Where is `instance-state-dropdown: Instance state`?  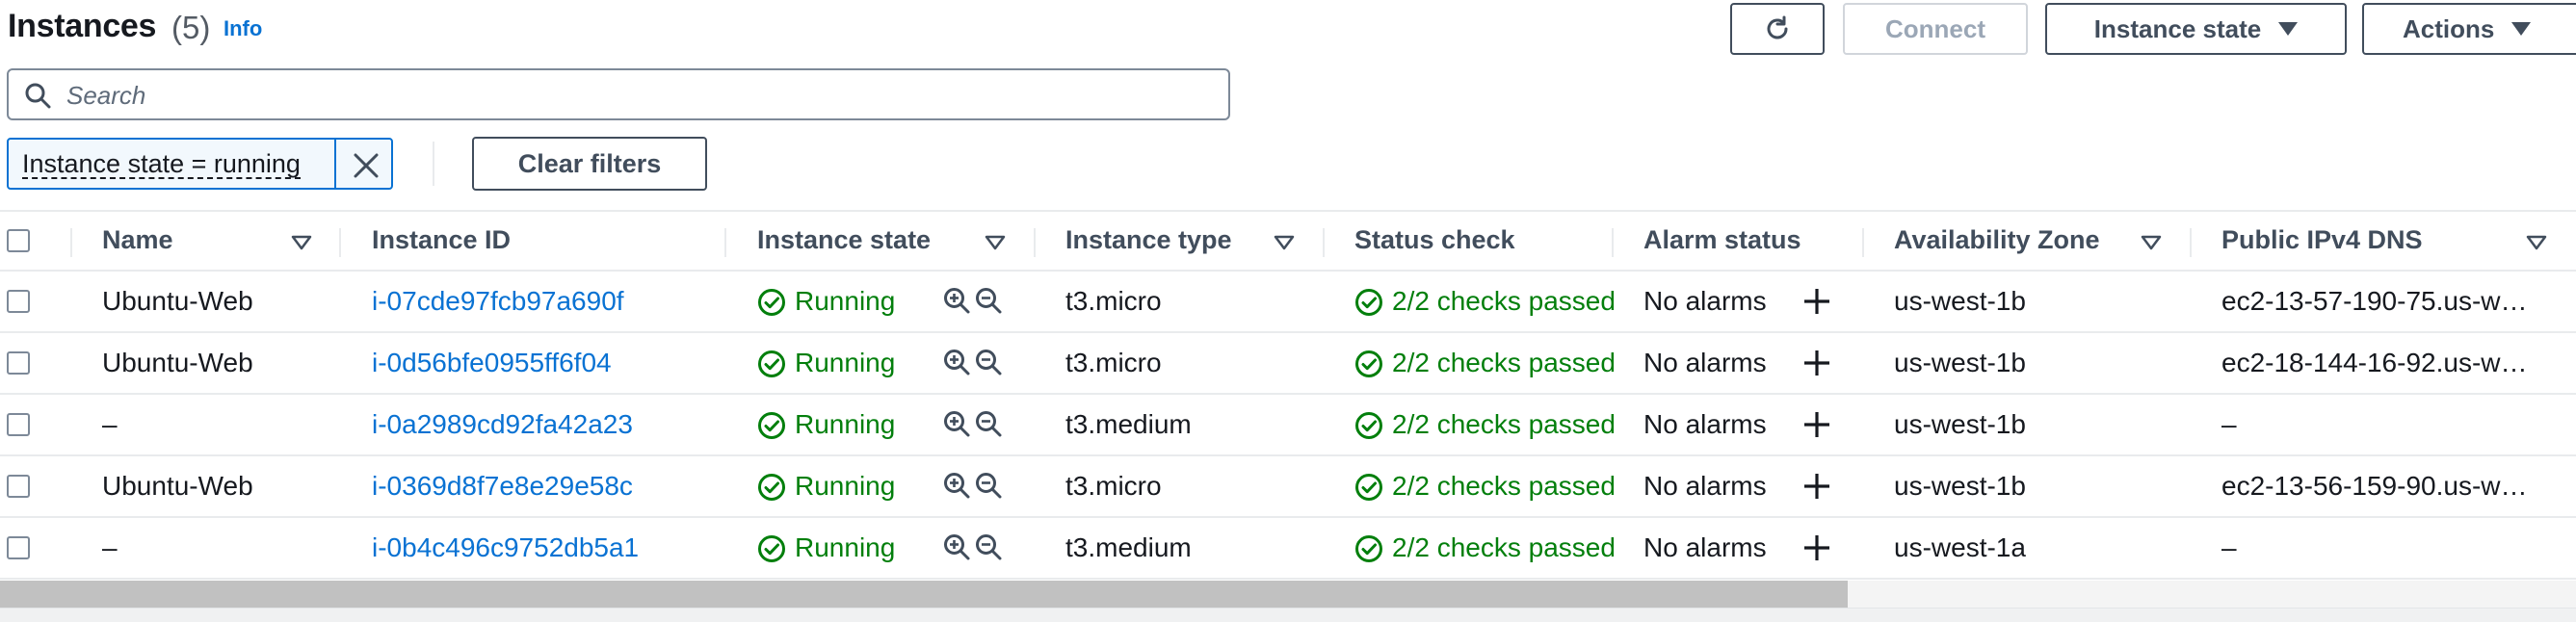
instance-state-dropdown: Instance state is located at coordinates (2196, 29).